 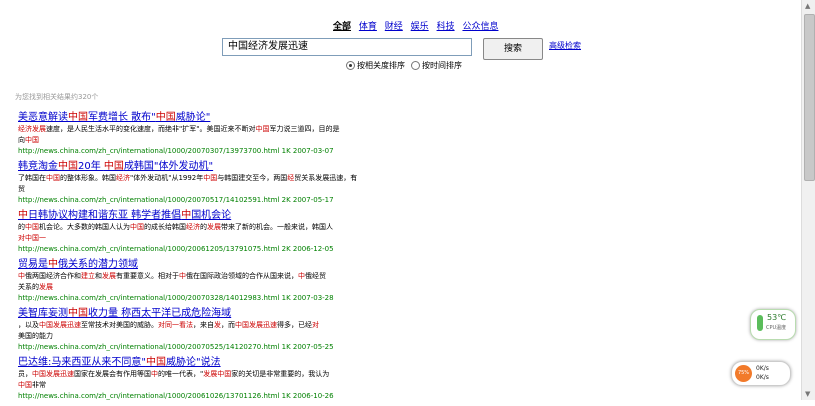 I want to click on result-snippet-text: 俄两国经济合作和, so click(x=53, y=276).